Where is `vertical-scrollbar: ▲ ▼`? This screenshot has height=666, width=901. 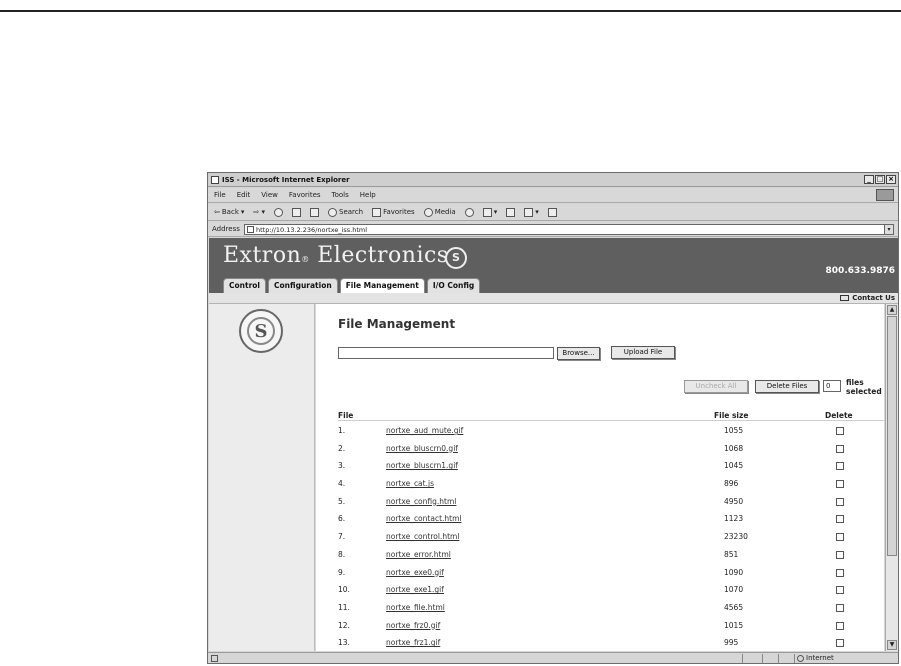
vertical-scrollbar: ▲ ▼ is located at coordinates (891, 477).